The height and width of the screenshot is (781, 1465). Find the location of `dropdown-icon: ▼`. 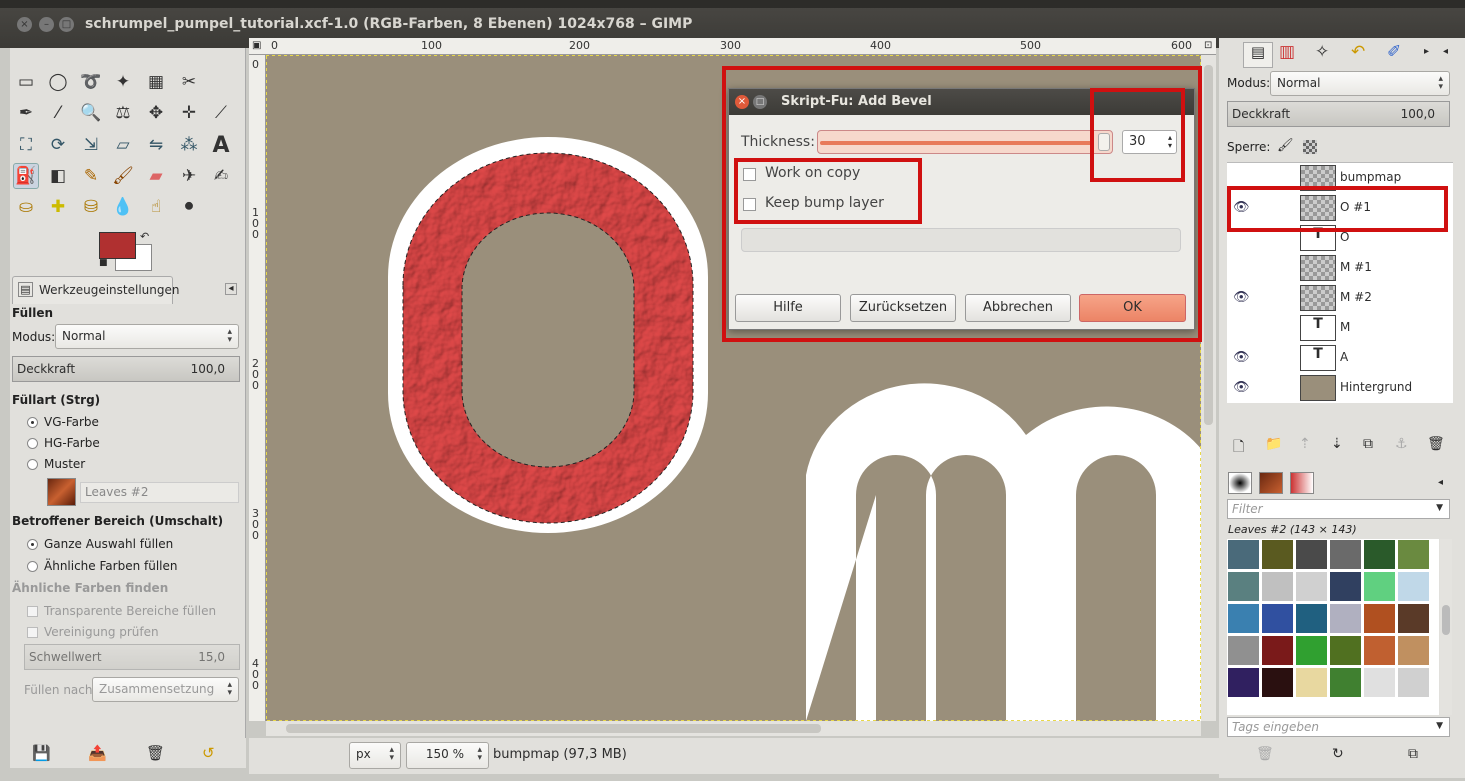

dropdown-icon: ▼ is located at coordinates (1439, 508).